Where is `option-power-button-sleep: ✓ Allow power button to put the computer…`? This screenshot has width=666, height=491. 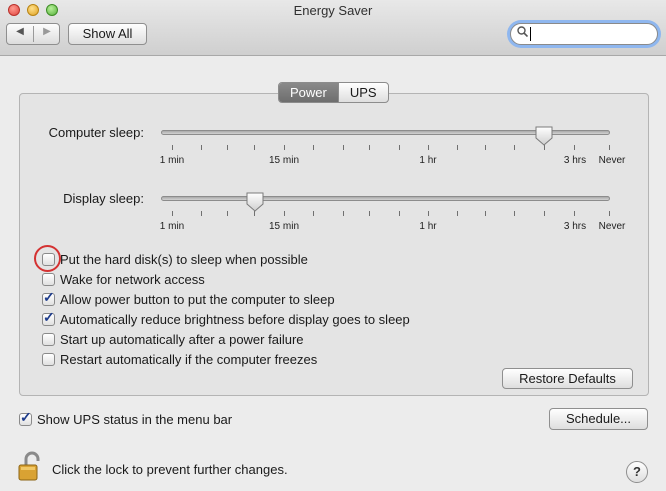
option-power-button-sleep: ✓ Allow power button to put the computer… is located at coordinates (188, 298).